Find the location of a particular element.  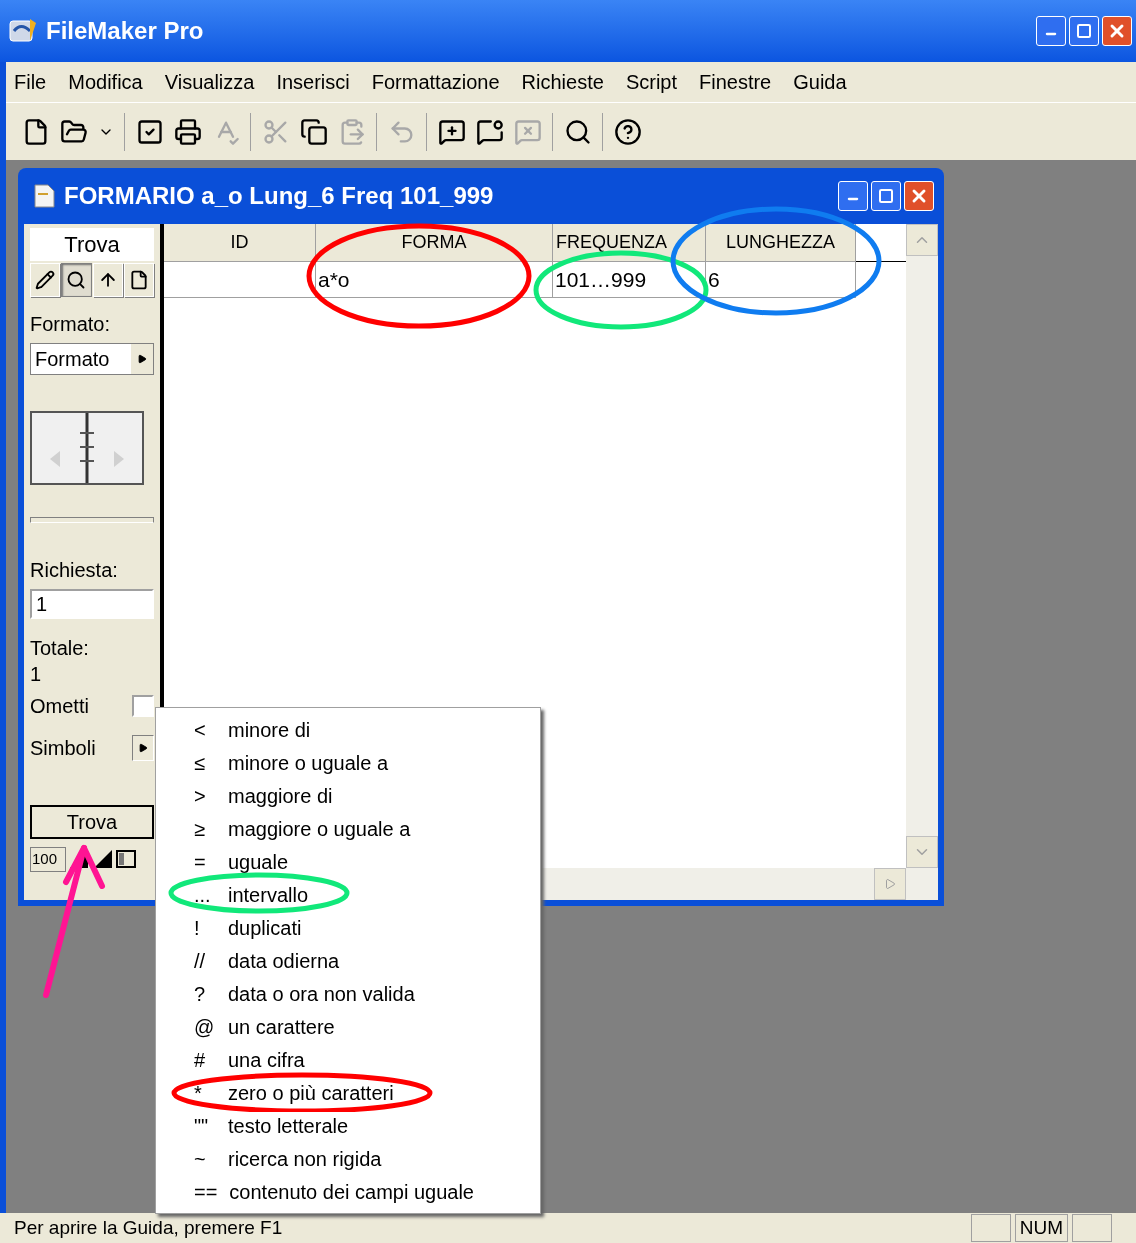

arrow-up-mode-button is located at coordinates (107, 280).